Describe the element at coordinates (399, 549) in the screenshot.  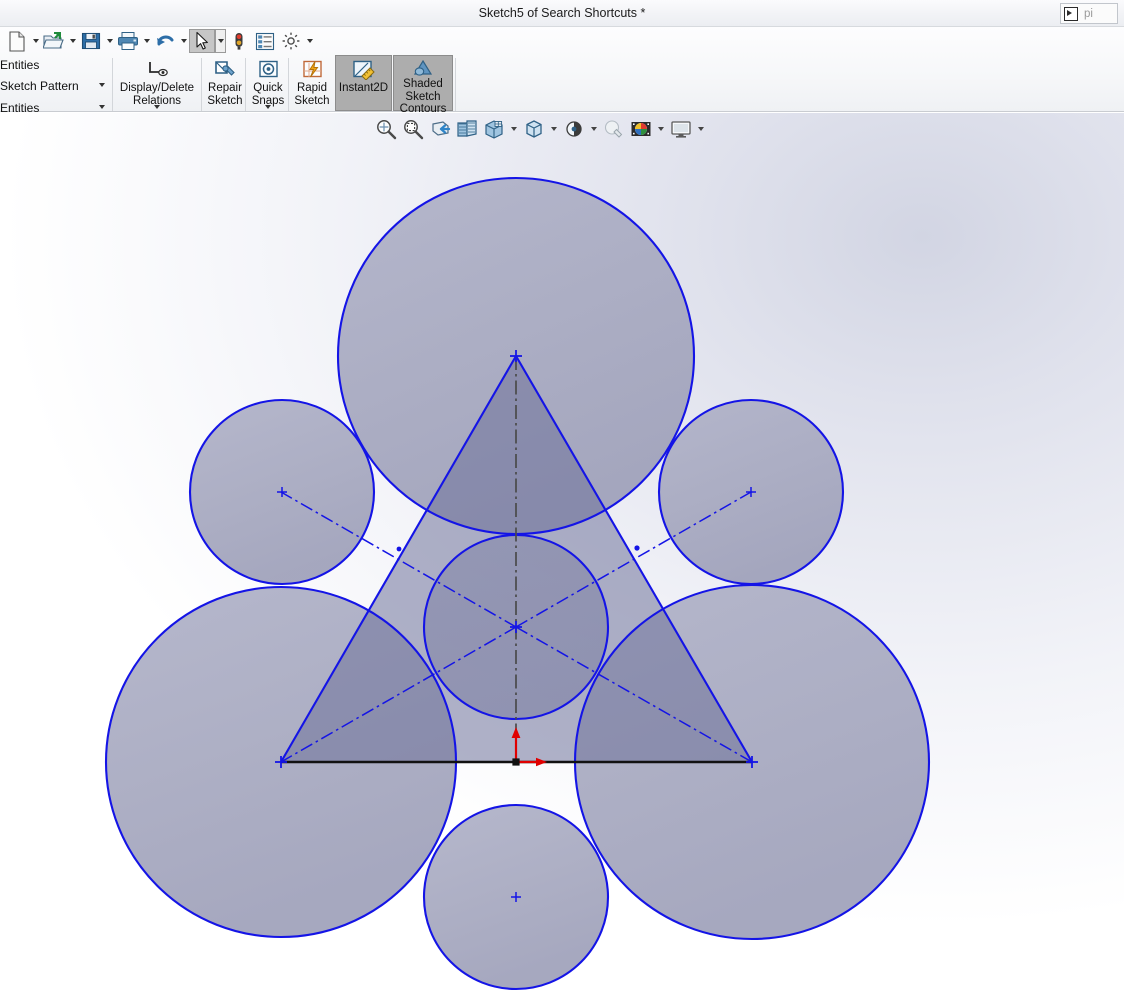
I see `construction-endpoint-dot-left` at that location.